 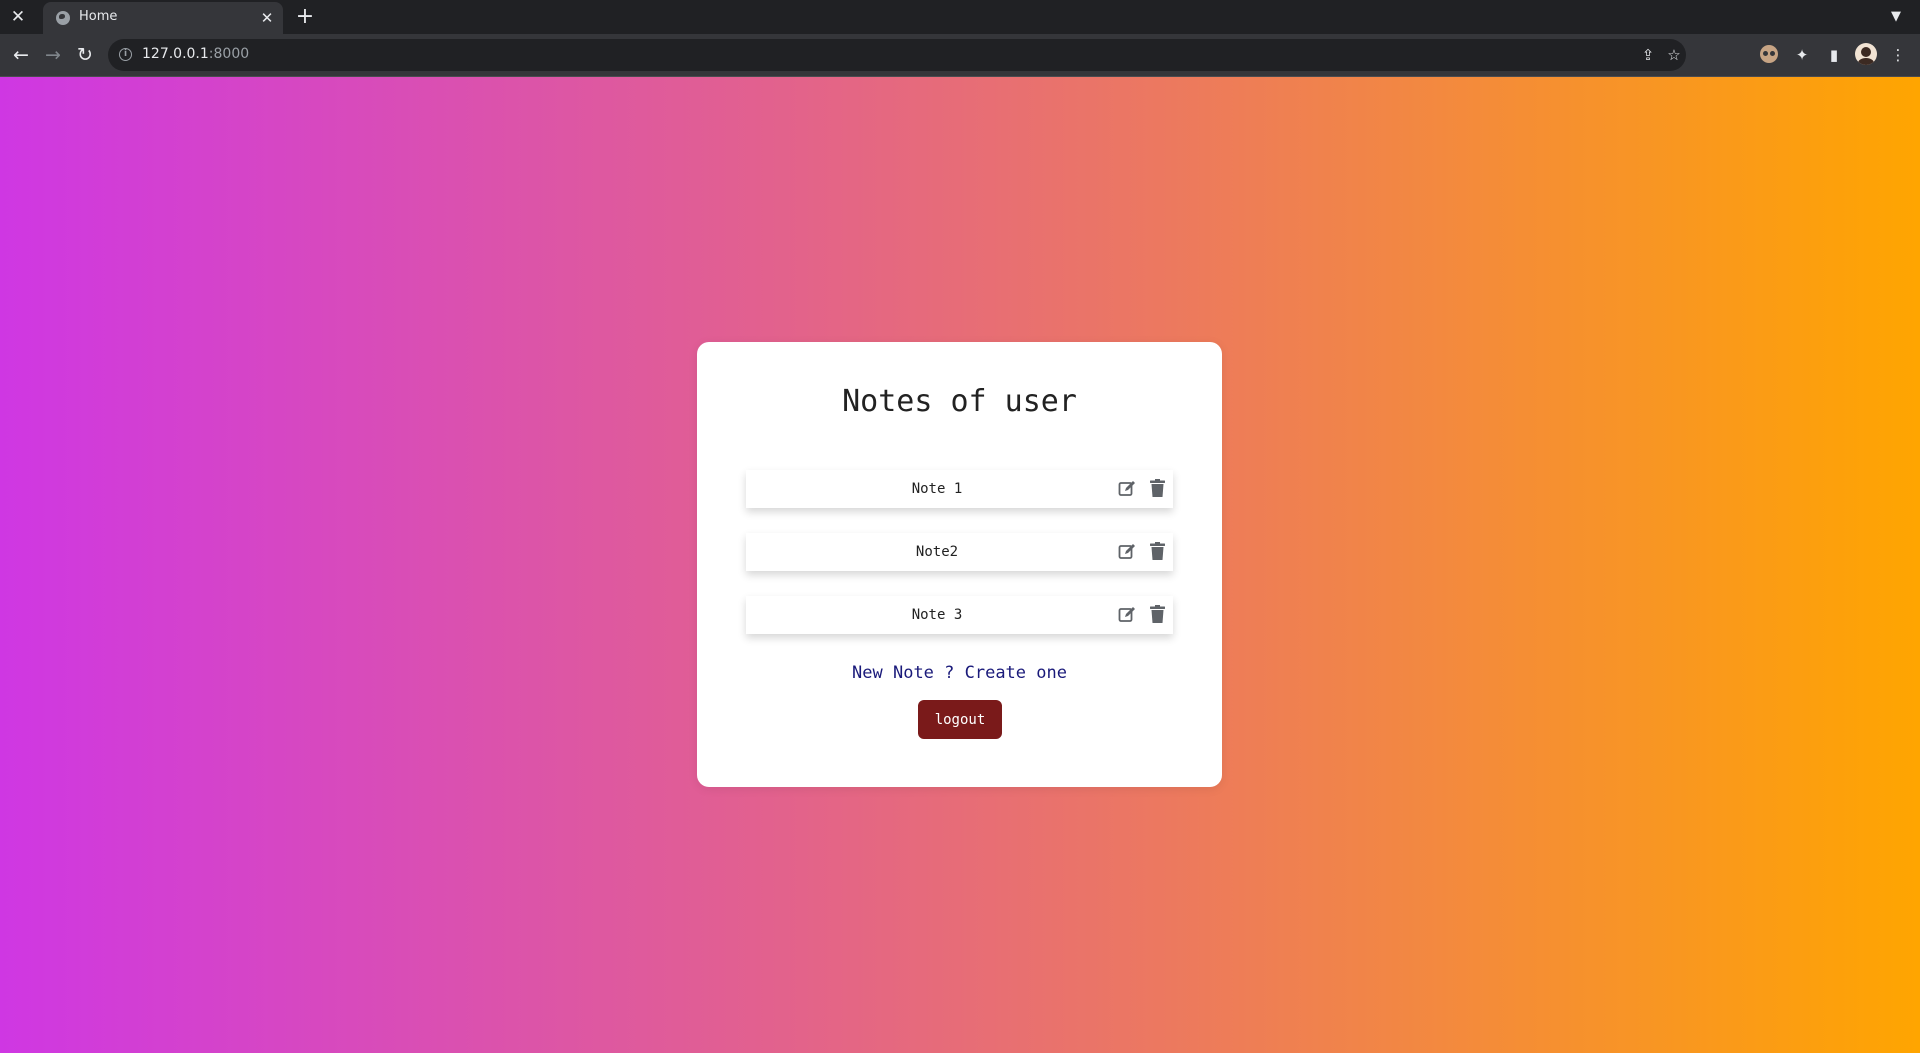 What do you see at coordinates (1802, 55) in the screenshot?
I see `puzzle-extensions-icon: ✦` at bounding box center [1802, 55].